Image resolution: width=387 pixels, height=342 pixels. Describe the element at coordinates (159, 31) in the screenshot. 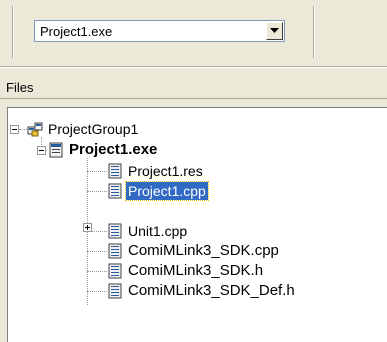

I see `project-combobox: Project1.exe` at that location.